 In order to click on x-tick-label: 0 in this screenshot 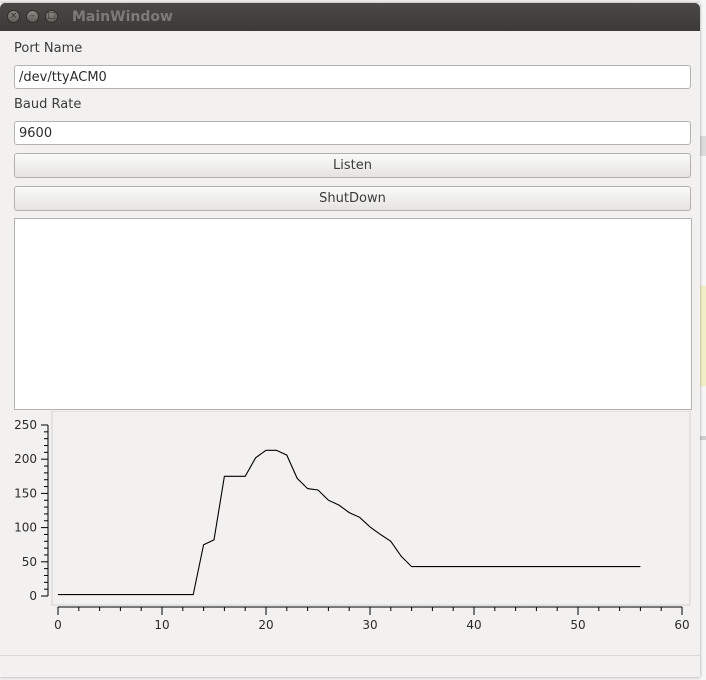, I will do `click(58, 624)`.